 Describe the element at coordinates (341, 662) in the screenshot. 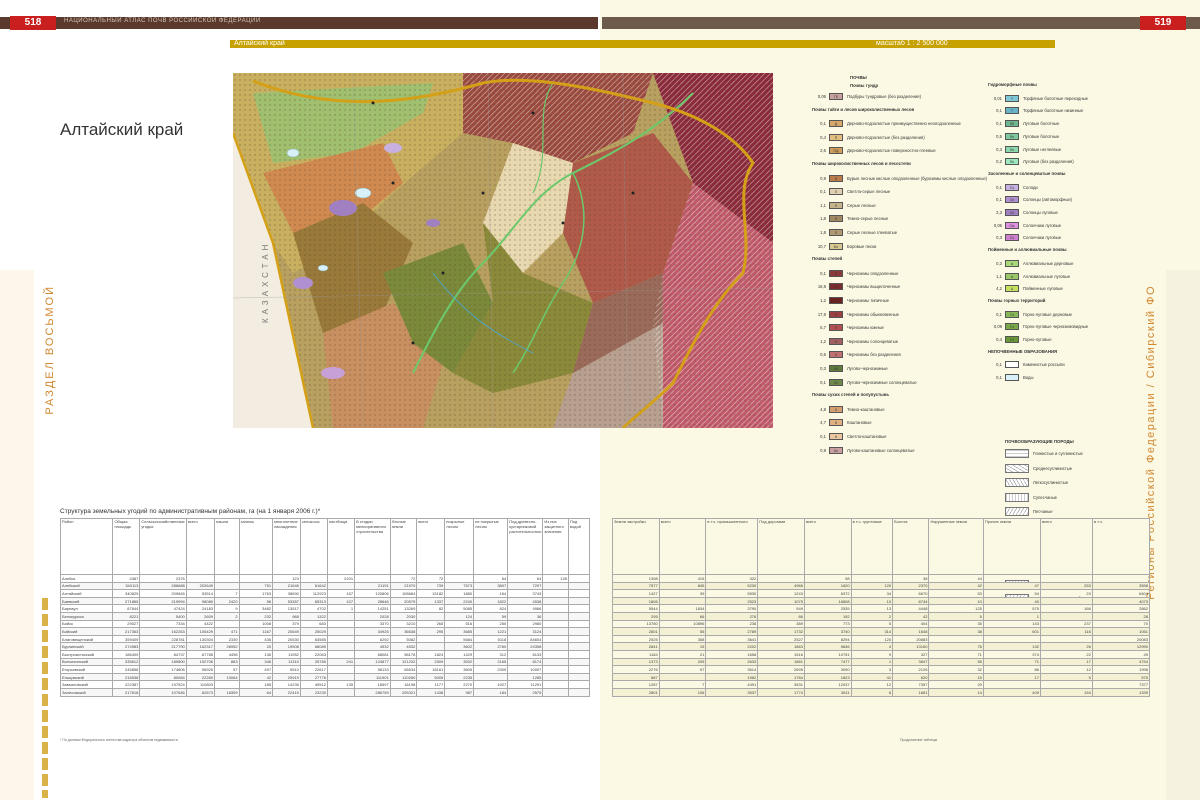

I see `table-cell: 241` at that location.